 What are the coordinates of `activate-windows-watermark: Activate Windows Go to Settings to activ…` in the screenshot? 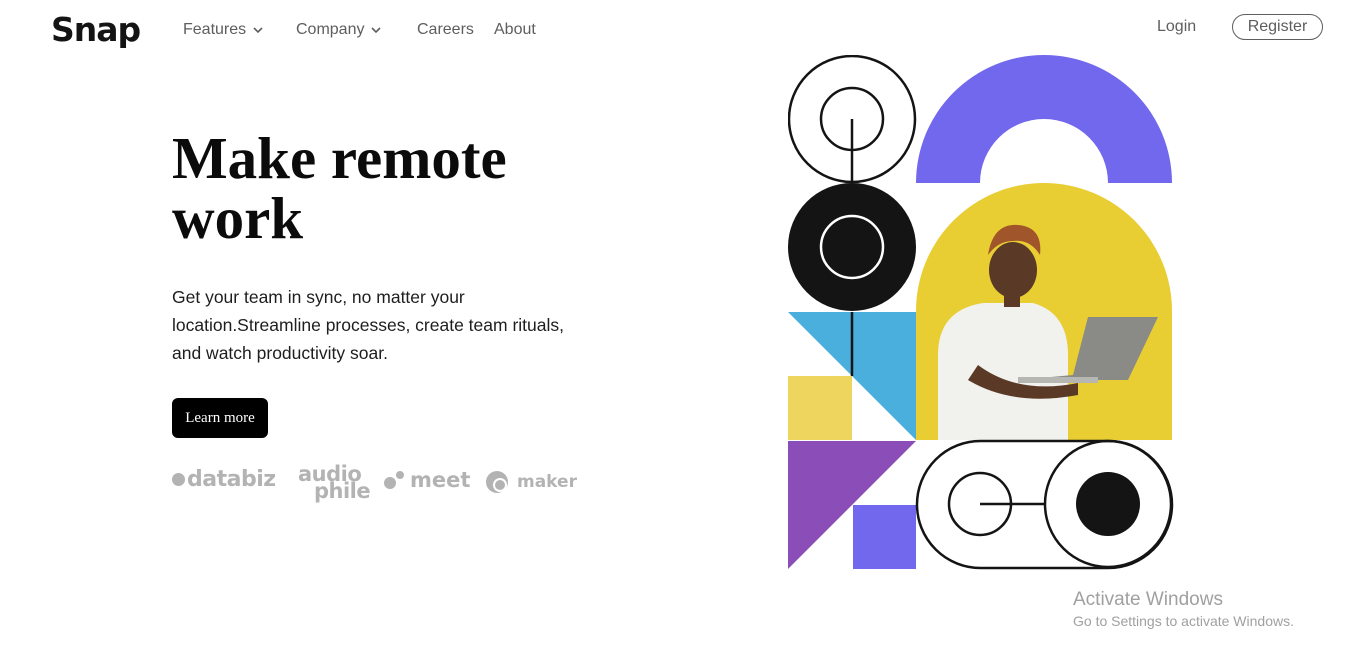 It's located at (1183, 609).